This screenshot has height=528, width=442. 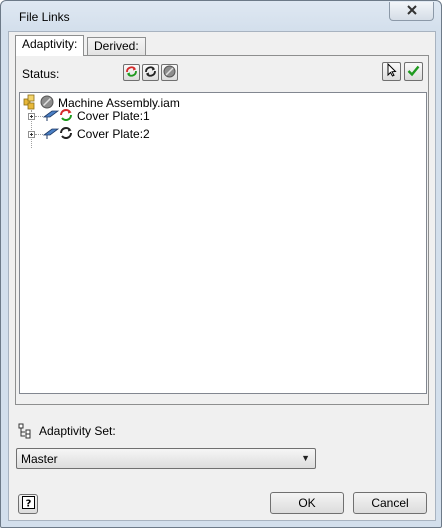 I want to click on tab-derived: Derived:, so click(x=116, y=46).